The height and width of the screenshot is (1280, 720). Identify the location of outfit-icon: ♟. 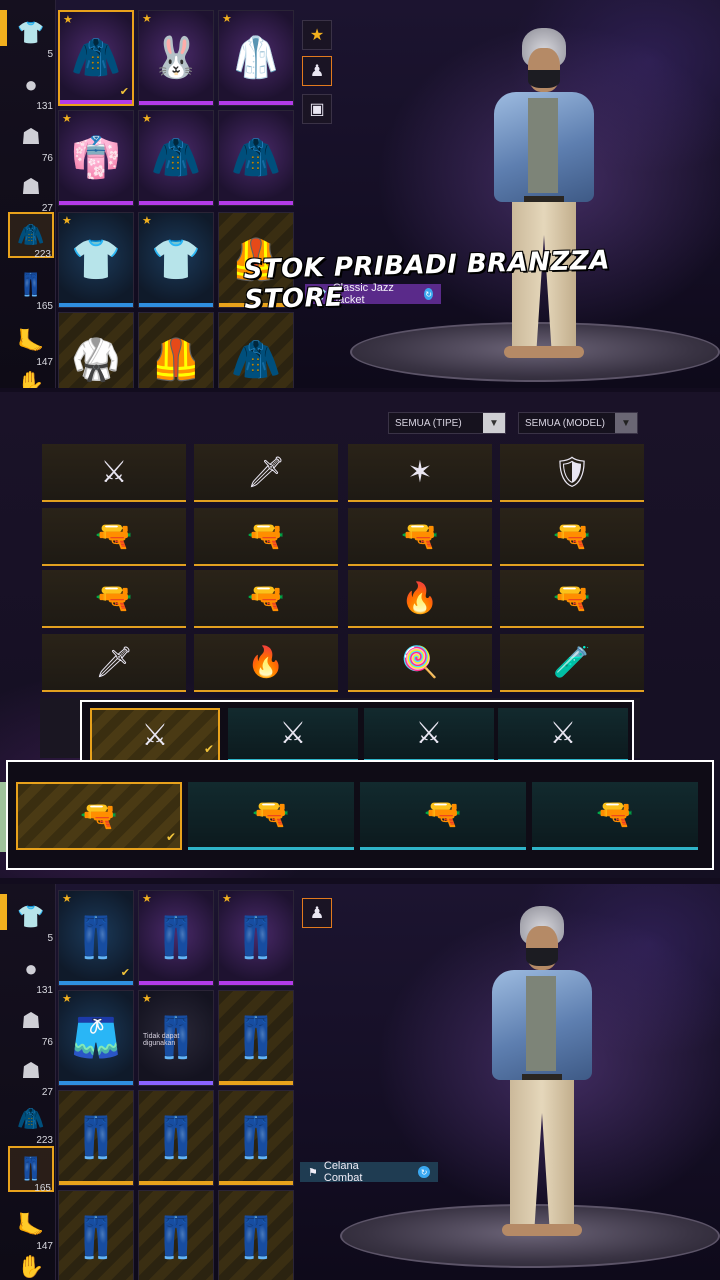
(317, 71).